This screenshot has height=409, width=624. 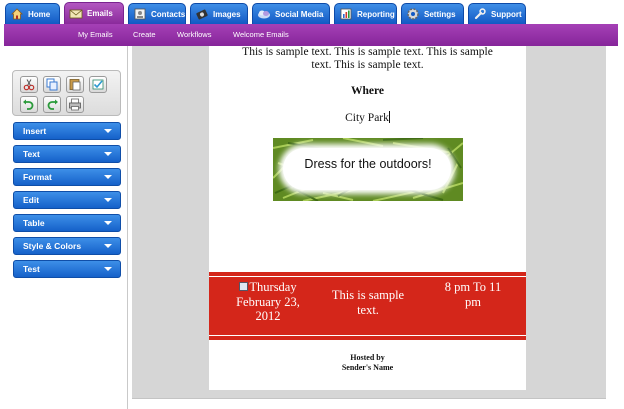 What do you see at coordinates (67, 223) in the screenshot?
I see `menu-table: Table` at bounding box center [67, 223].